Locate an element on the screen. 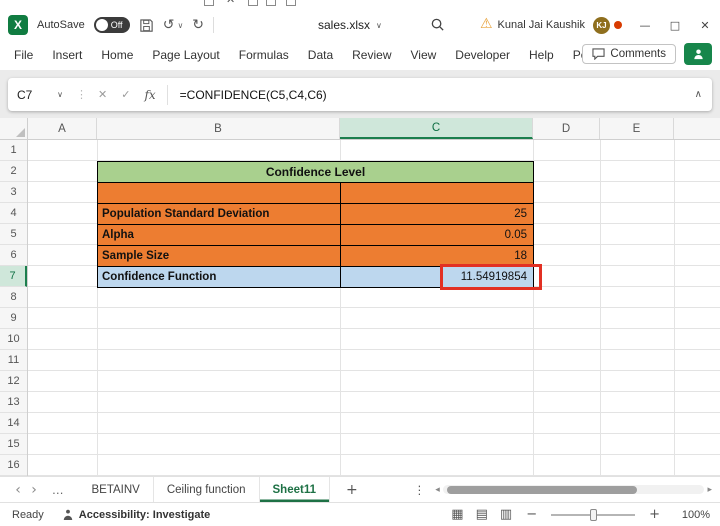 This screenshot has height=526, width=720. redo-icon: ↻ is located at coordinates (198, 25).